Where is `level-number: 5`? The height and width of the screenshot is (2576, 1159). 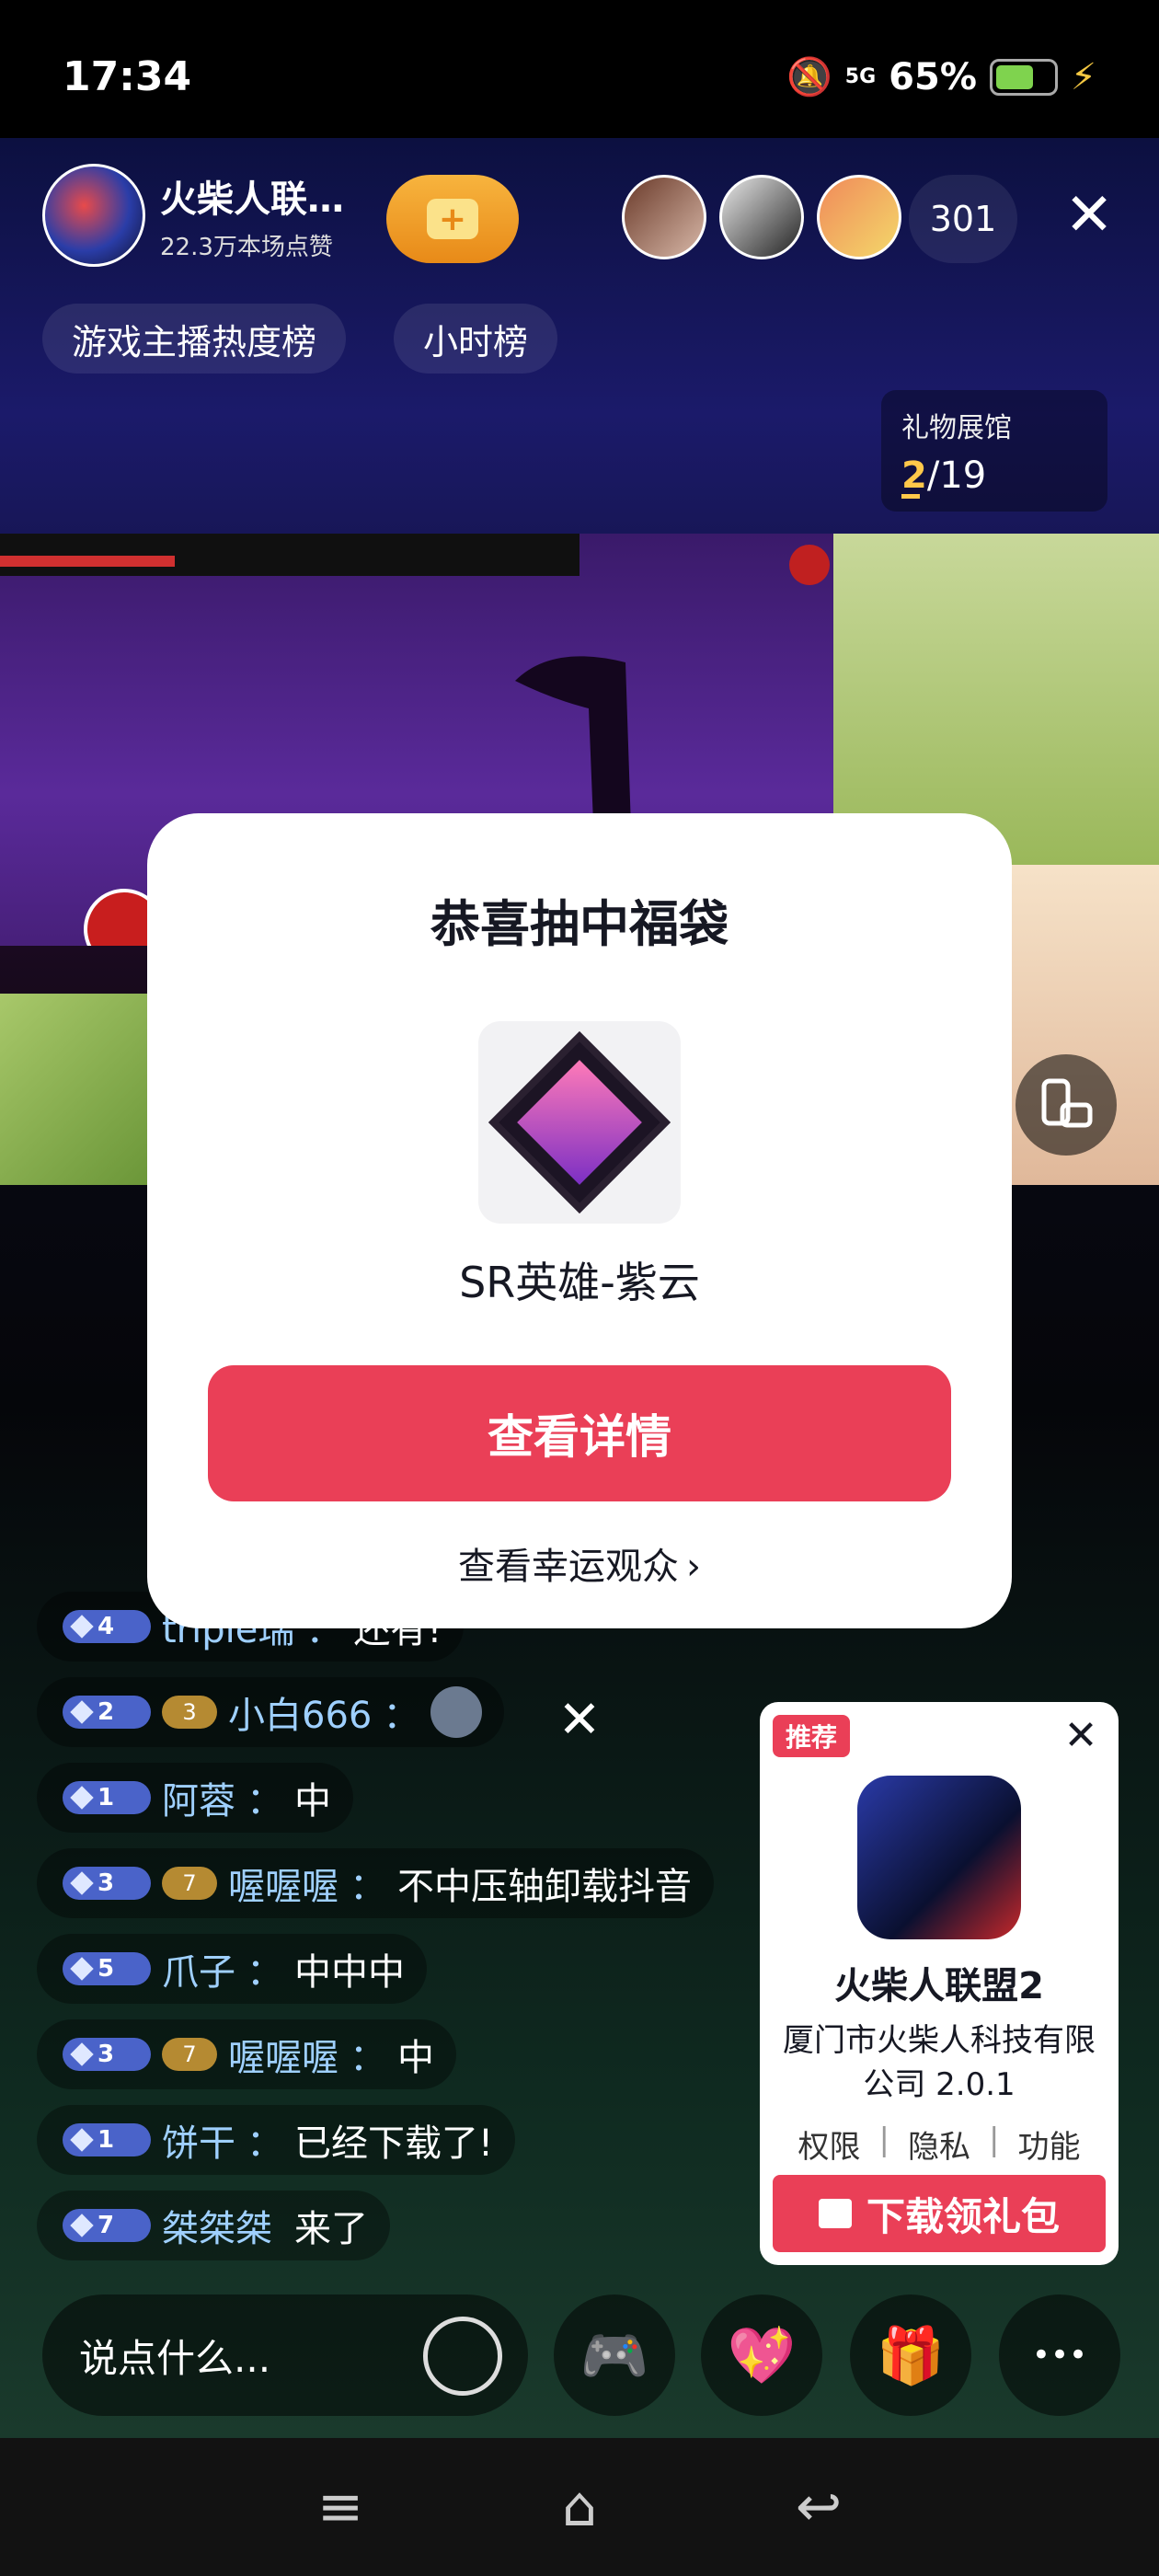
level-number: 5 is located at coordinates (106, 1969).